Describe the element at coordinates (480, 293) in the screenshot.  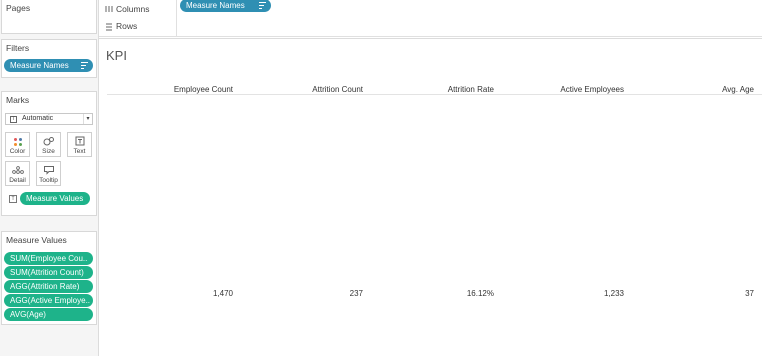
I see `value-attrition-rate: 16.12%` at that location.